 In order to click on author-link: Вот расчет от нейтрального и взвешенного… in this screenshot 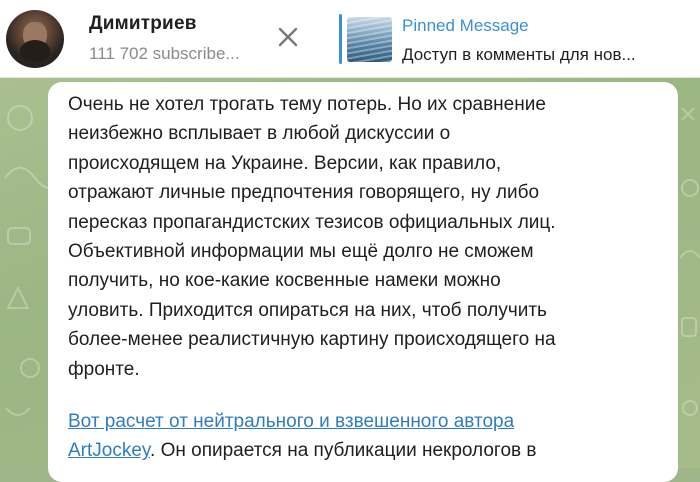, I will do `click(291, 421)`.